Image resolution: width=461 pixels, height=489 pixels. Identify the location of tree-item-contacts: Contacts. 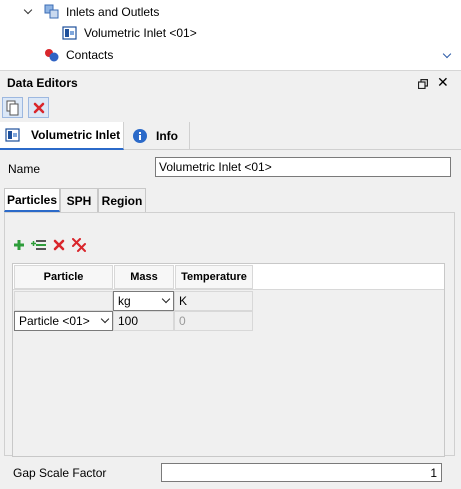
(78, 55).